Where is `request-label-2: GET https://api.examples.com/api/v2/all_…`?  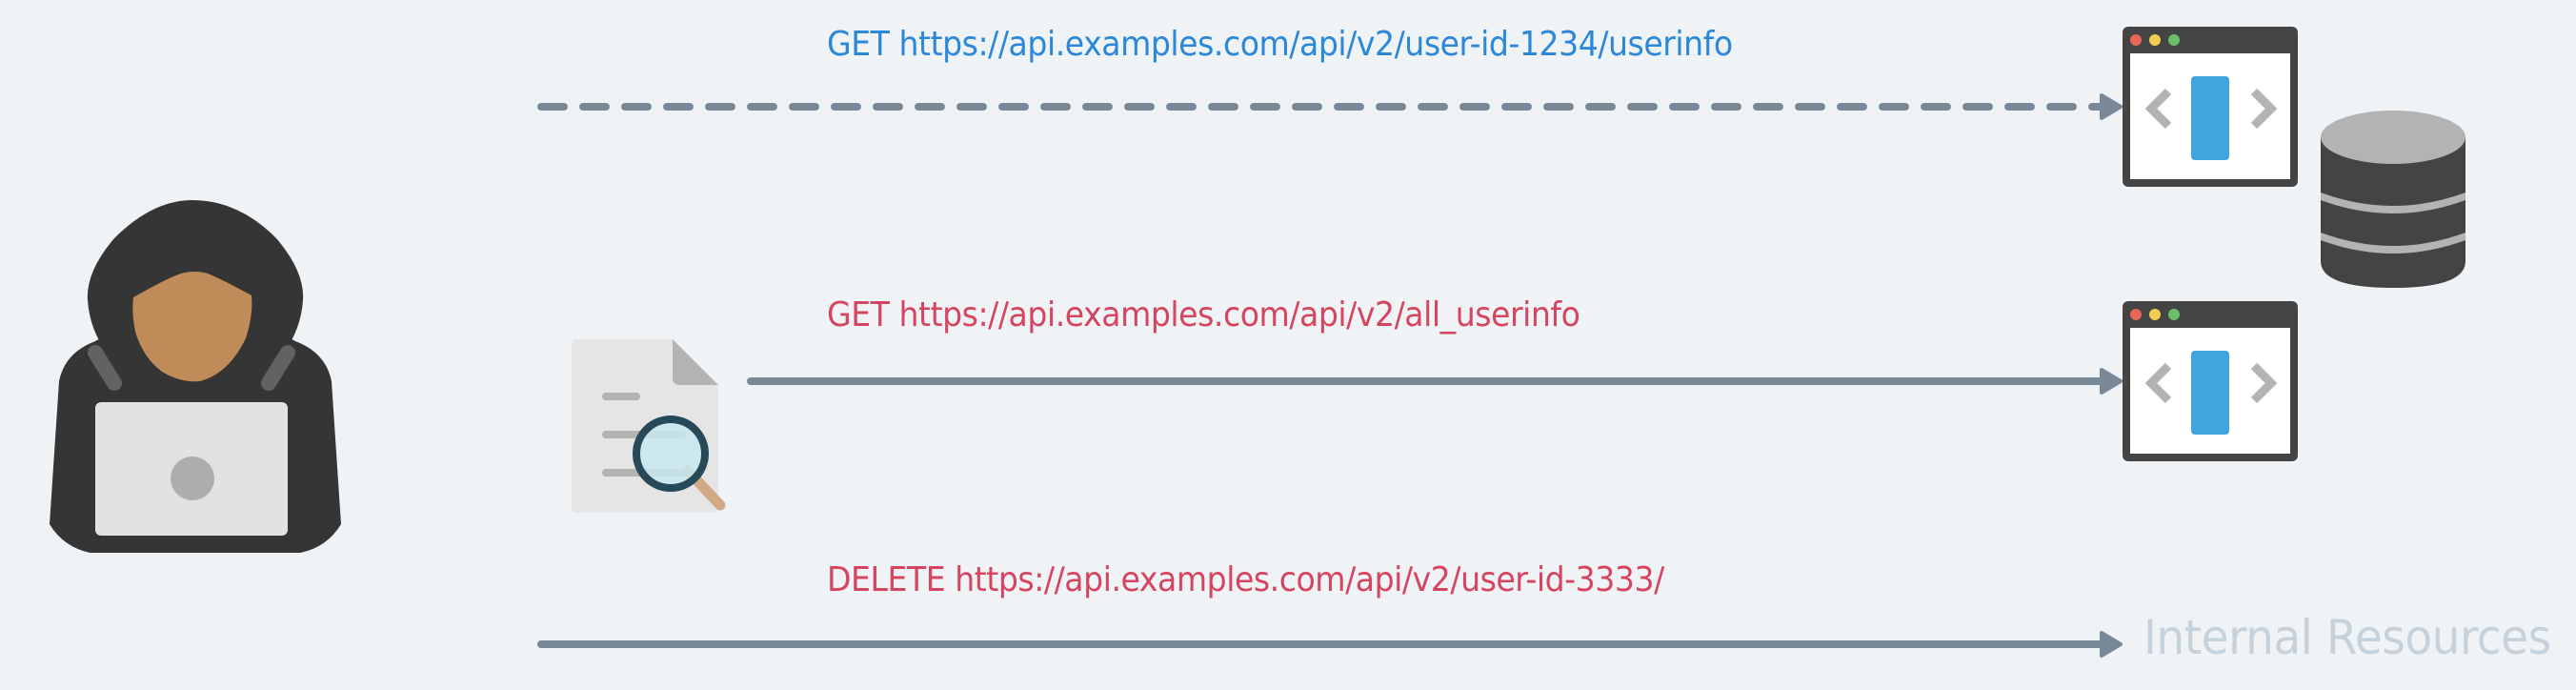 request-label-2: GET https://api.examples.com/api/v2/all_… is located at coordinates (1204, 315).